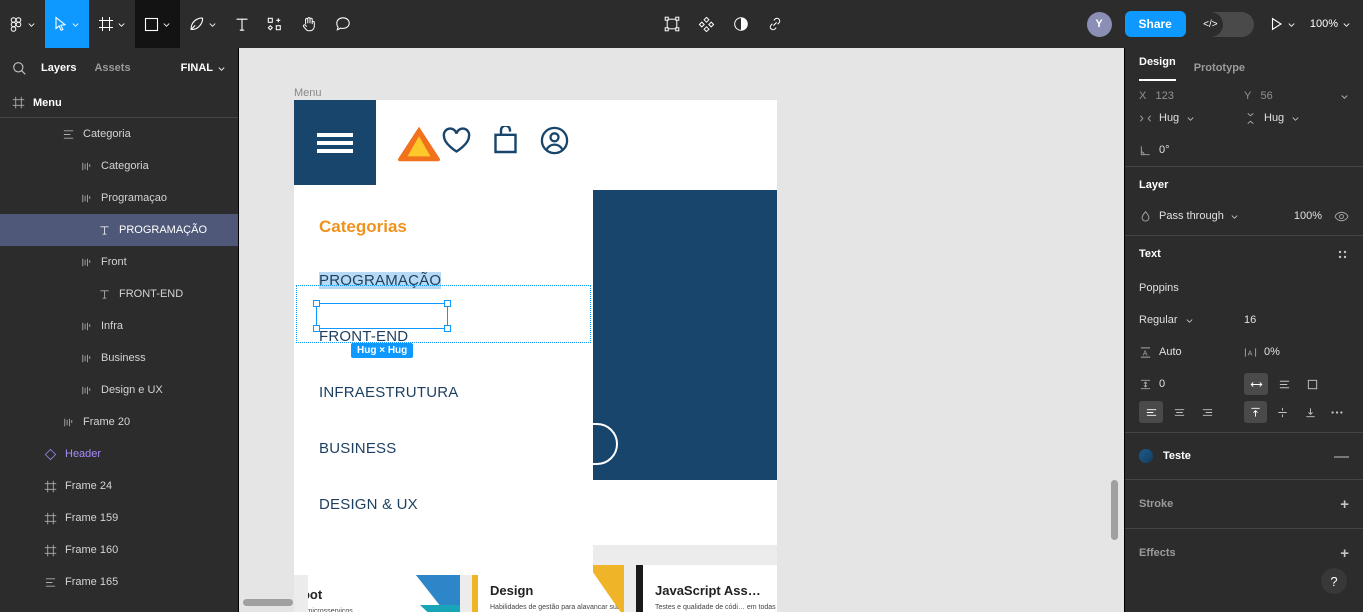  What do you see at coordinates (1341, 216) in the screenshot?
I see `visibility-eye-icon` at bounding box center [1341, 216].